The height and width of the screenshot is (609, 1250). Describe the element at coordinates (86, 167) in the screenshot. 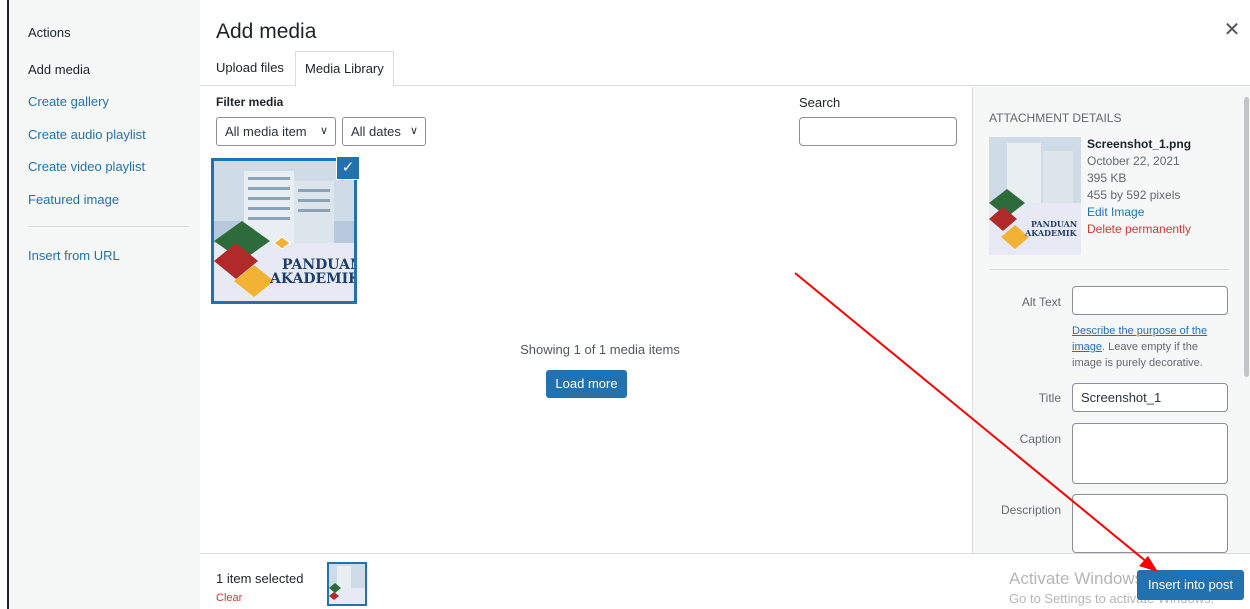

I see `sidebar-item-create-video-playlist: Create video playlist` at that location.